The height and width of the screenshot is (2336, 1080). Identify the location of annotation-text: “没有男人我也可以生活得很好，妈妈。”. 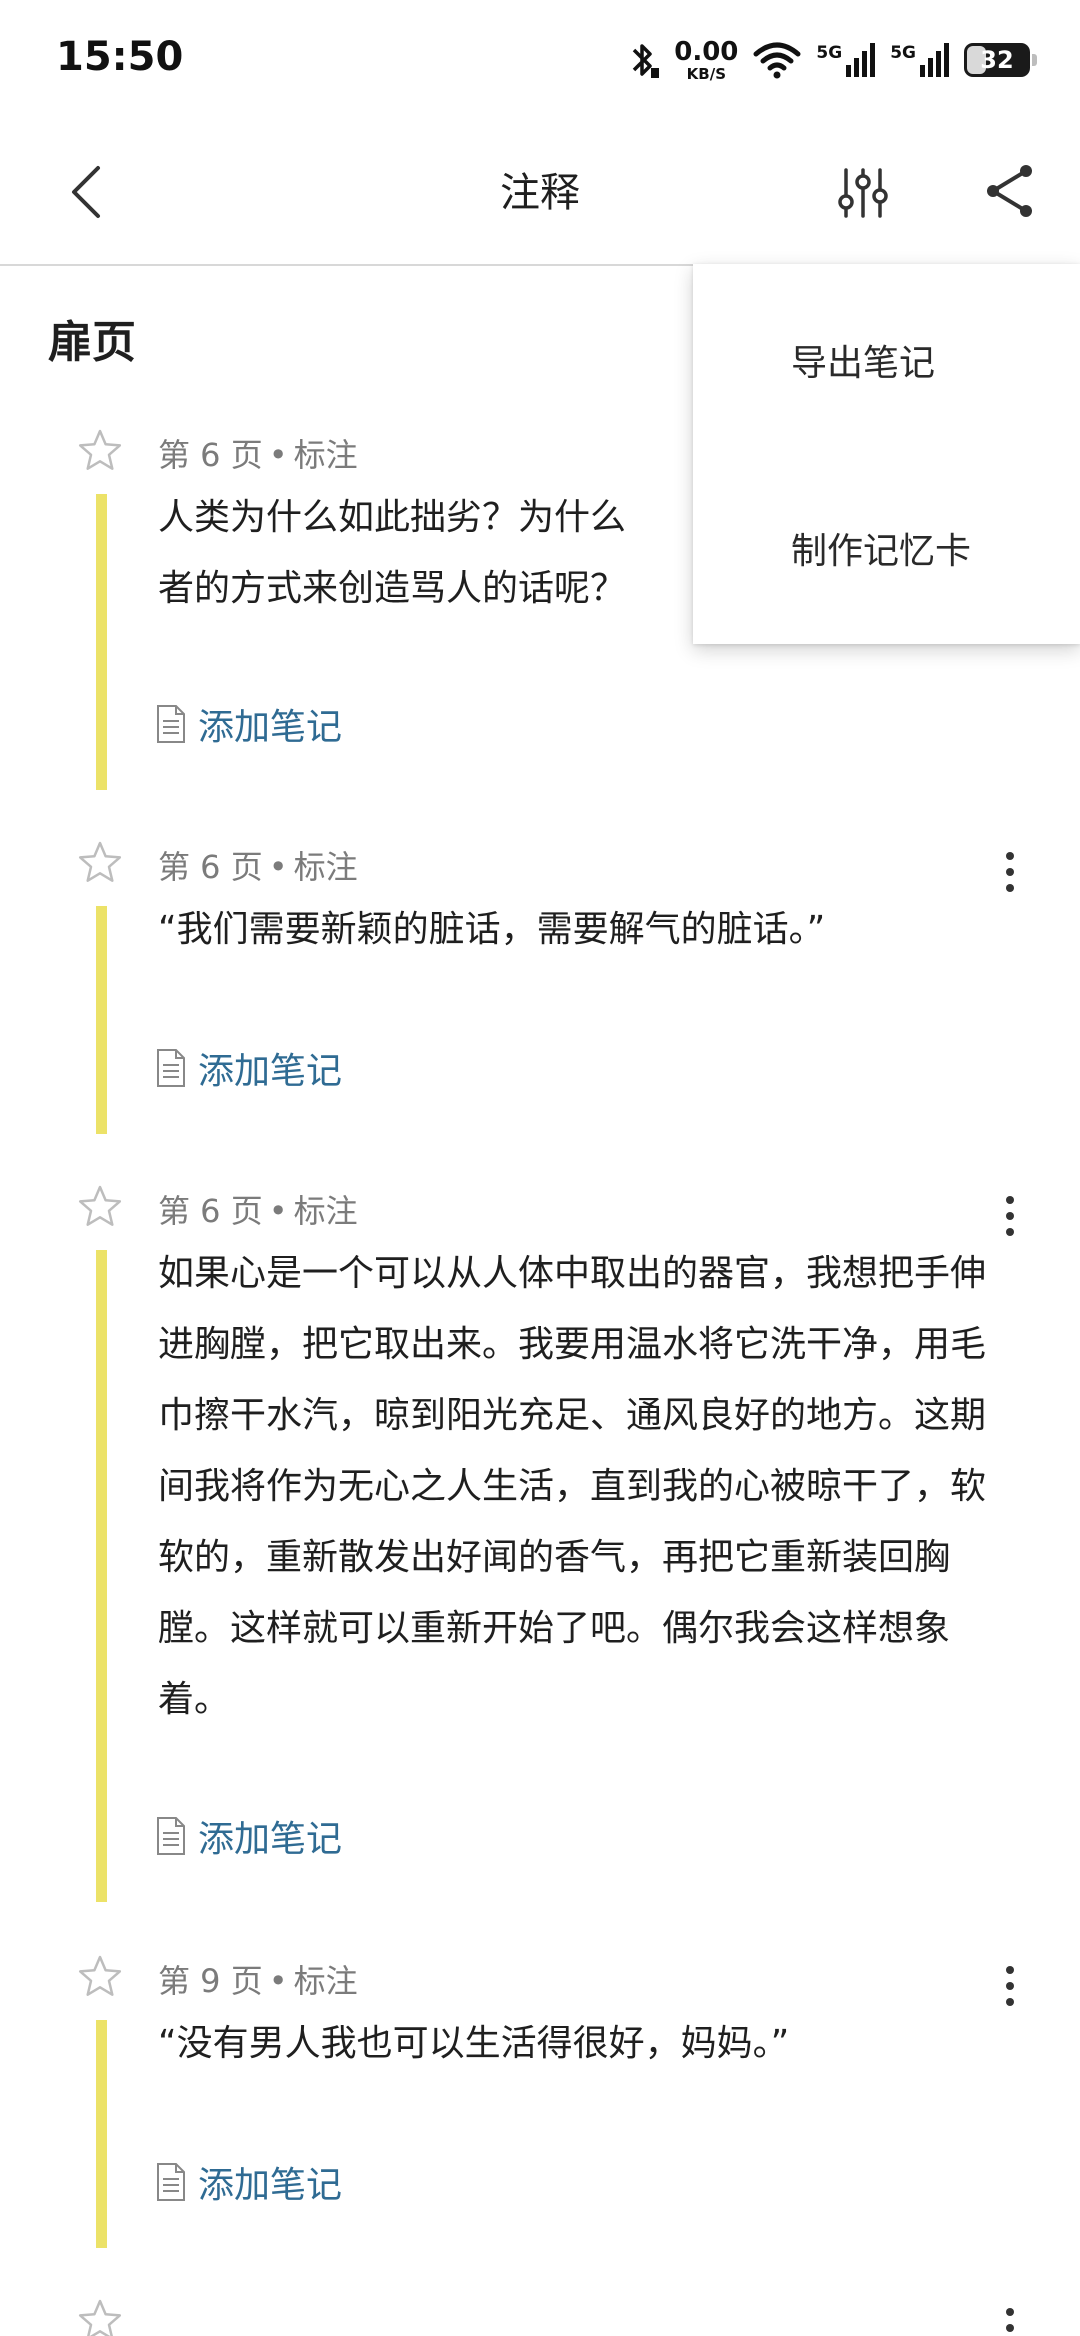
(583, 2043).